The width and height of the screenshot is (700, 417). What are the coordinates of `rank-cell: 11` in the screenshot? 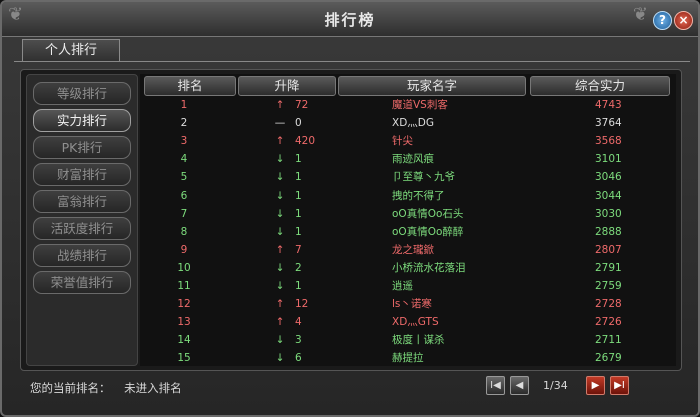 It's located at (184, 286).